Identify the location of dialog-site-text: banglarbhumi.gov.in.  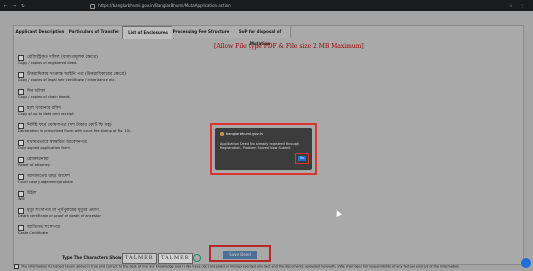
(244, 134).